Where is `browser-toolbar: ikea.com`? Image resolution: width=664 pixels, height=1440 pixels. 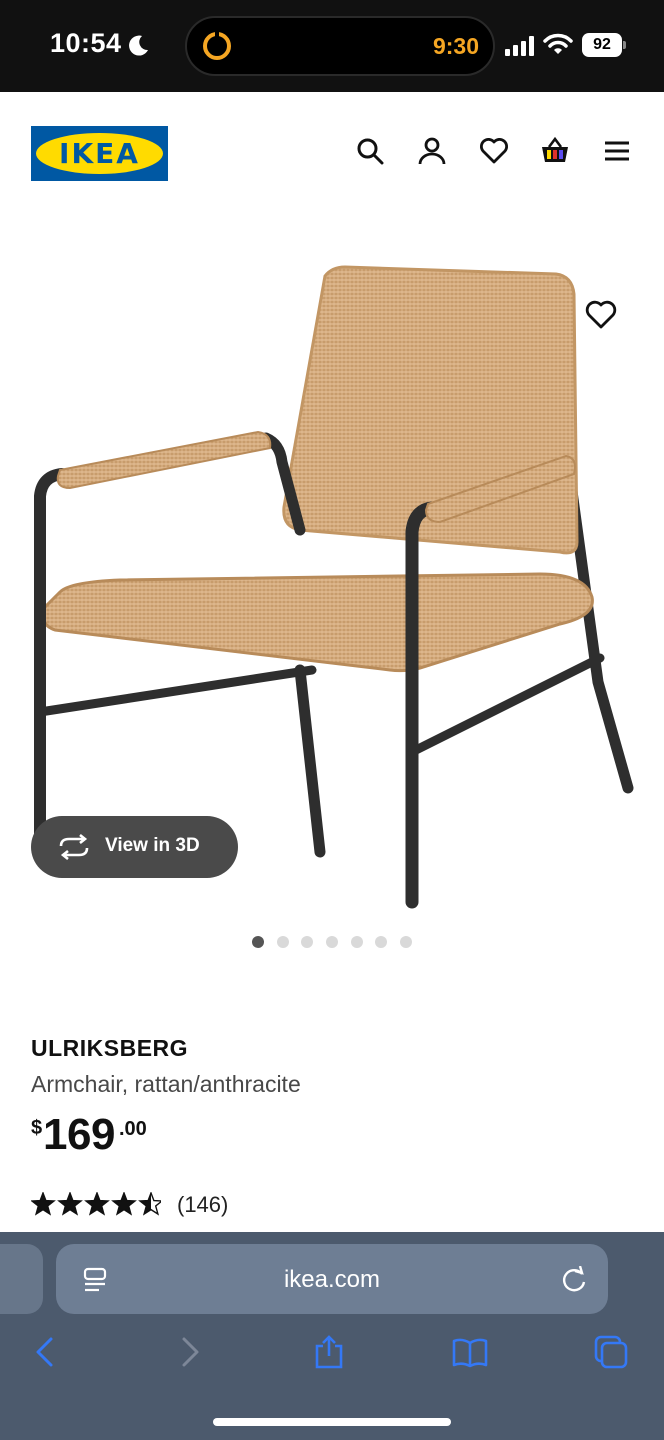
browser-toolbar: ikea.com is located at coordinates (332, 1336).